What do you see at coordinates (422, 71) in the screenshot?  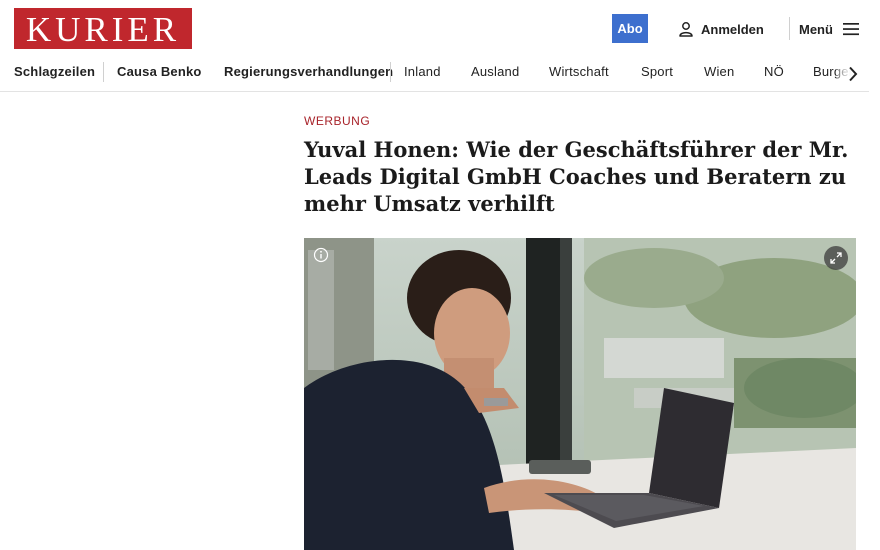 I see `nav-item-inland: Inland` at bounding box center [422, 71].